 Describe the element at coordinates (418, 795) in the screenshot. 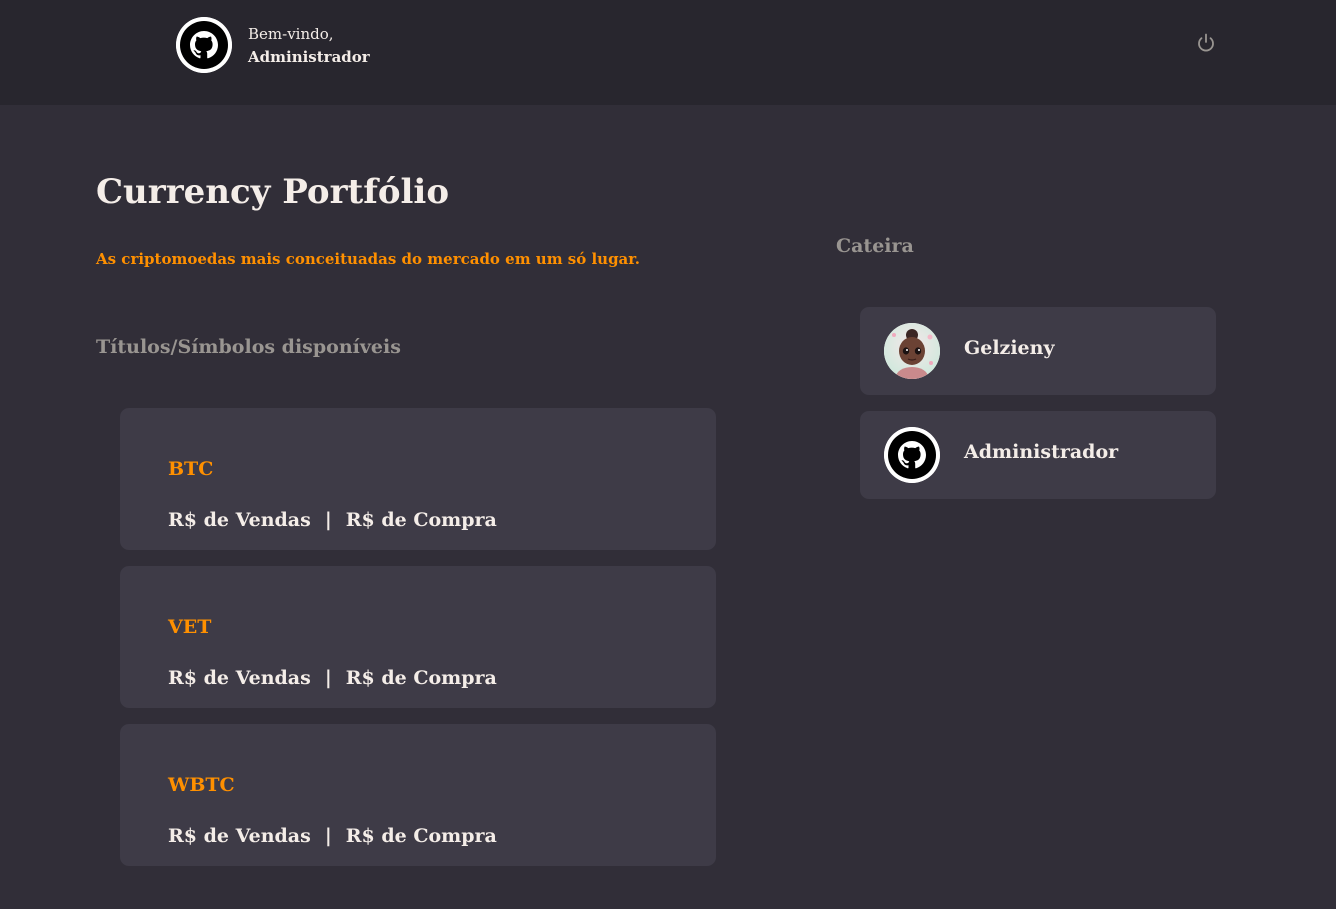

I see `coin-card-wbtc: WBTC R$ de Vendas | R$ de Compra` at that location.